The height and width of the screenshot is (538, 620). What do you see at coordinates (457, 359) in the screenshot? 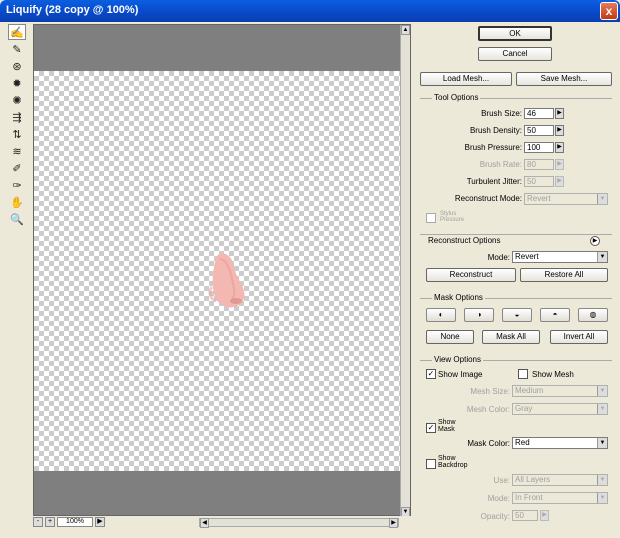
I see `group-title: View Options` at bounding box center [457, 359].